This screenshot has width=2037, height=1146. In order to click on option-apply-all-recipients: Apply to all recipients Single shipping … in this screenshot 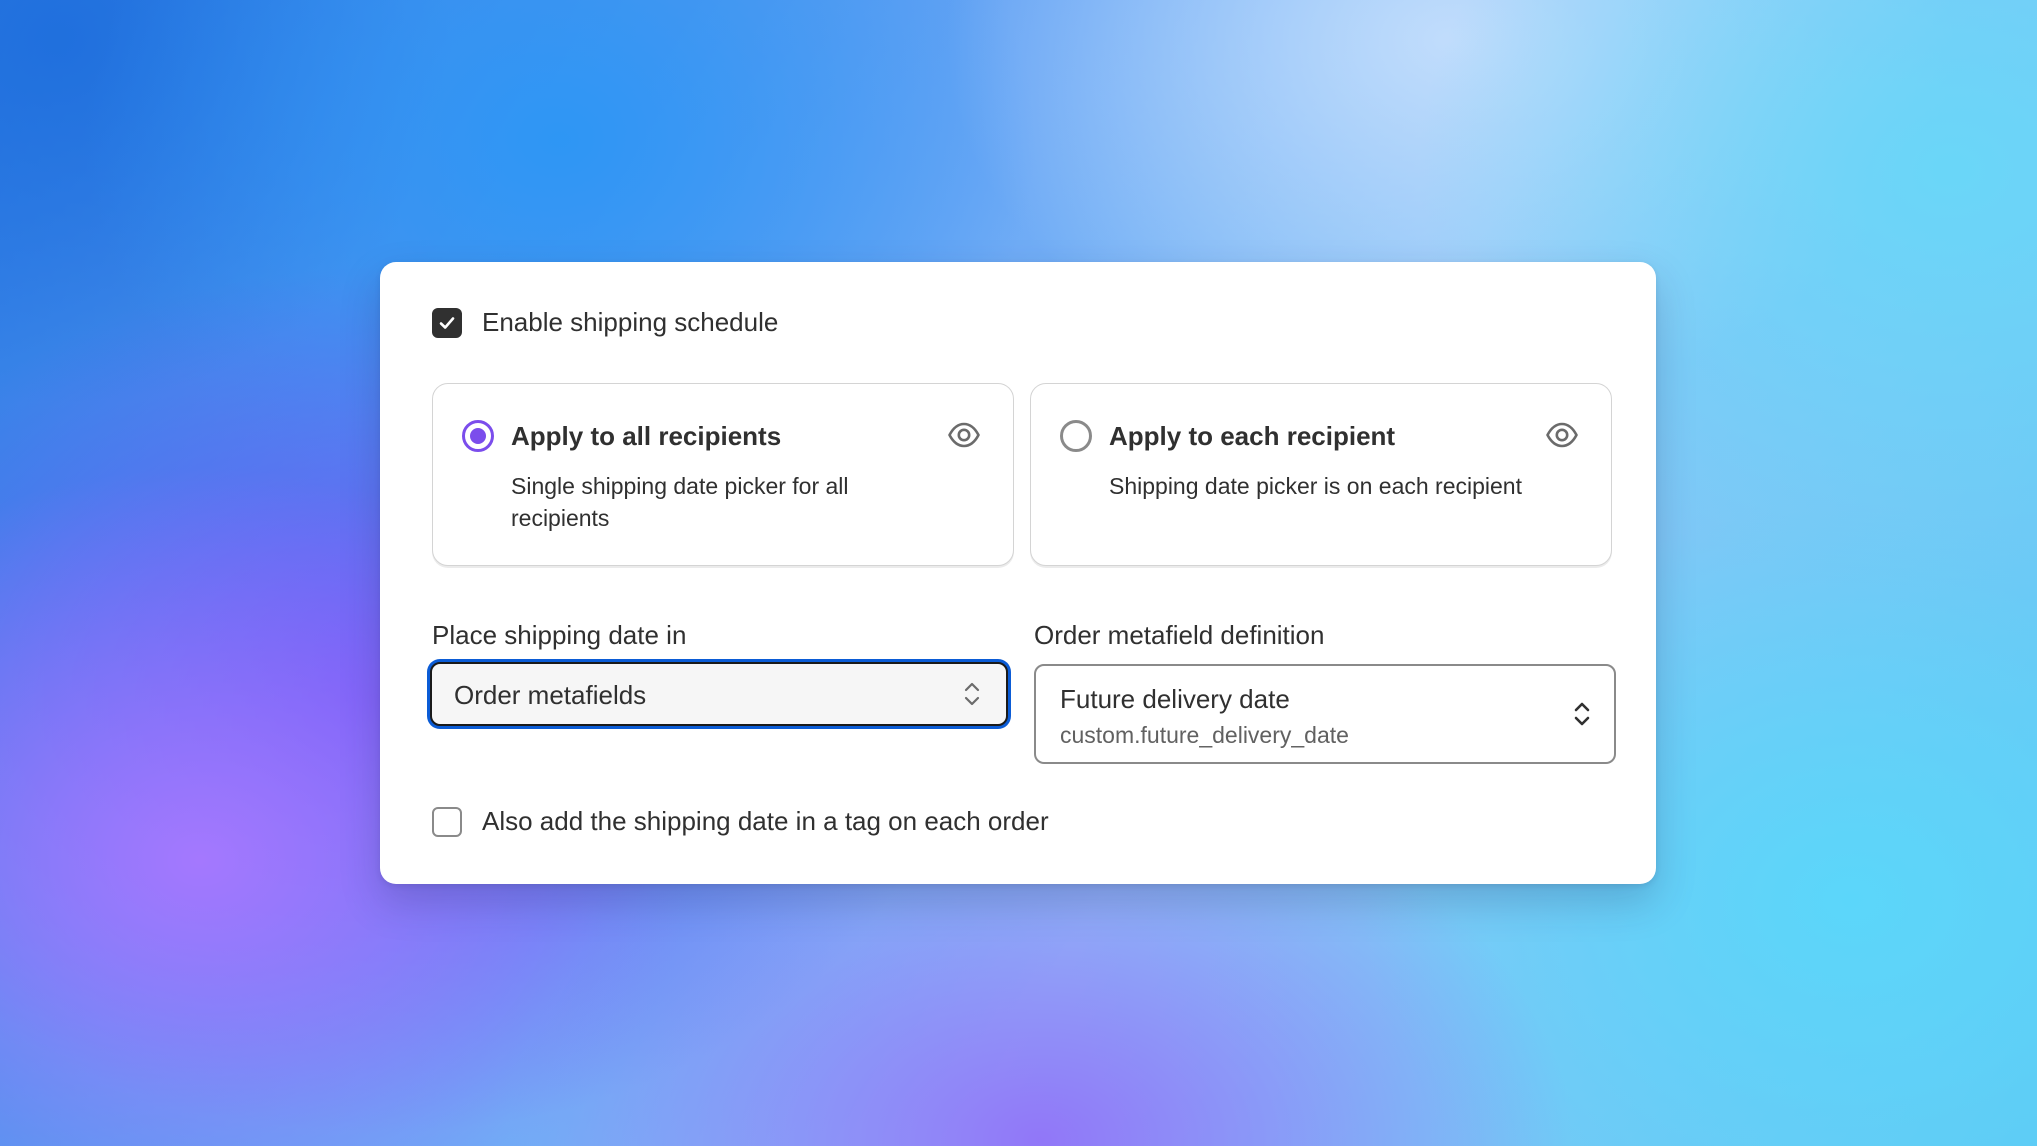, I will do `click(723, 474)`.